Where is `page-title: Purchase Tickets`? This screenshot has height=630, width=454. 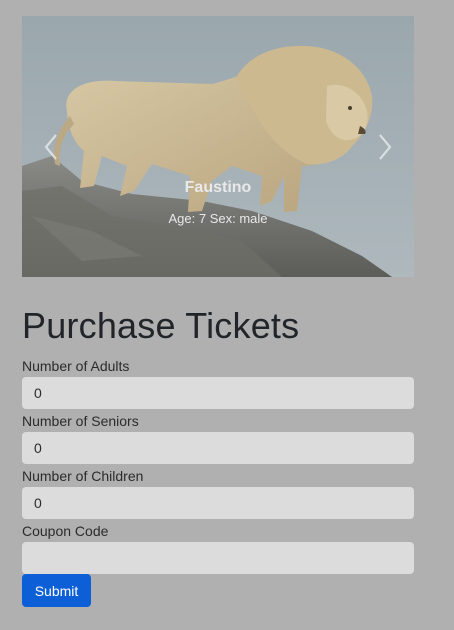
page-title: Purchase Tickets is located at coordinates (161, 325).